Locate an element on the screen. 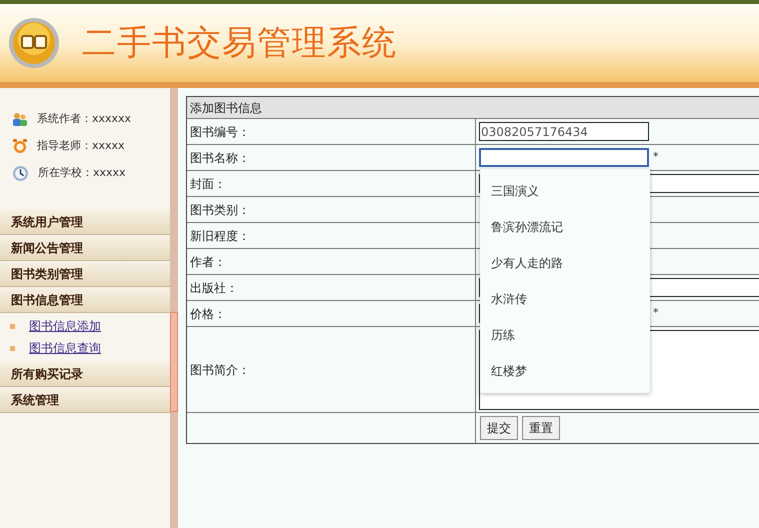 This screenshot has height=528, width=759. info-text: 系统作者：xxxxxx is located at coordinates (84, 118).